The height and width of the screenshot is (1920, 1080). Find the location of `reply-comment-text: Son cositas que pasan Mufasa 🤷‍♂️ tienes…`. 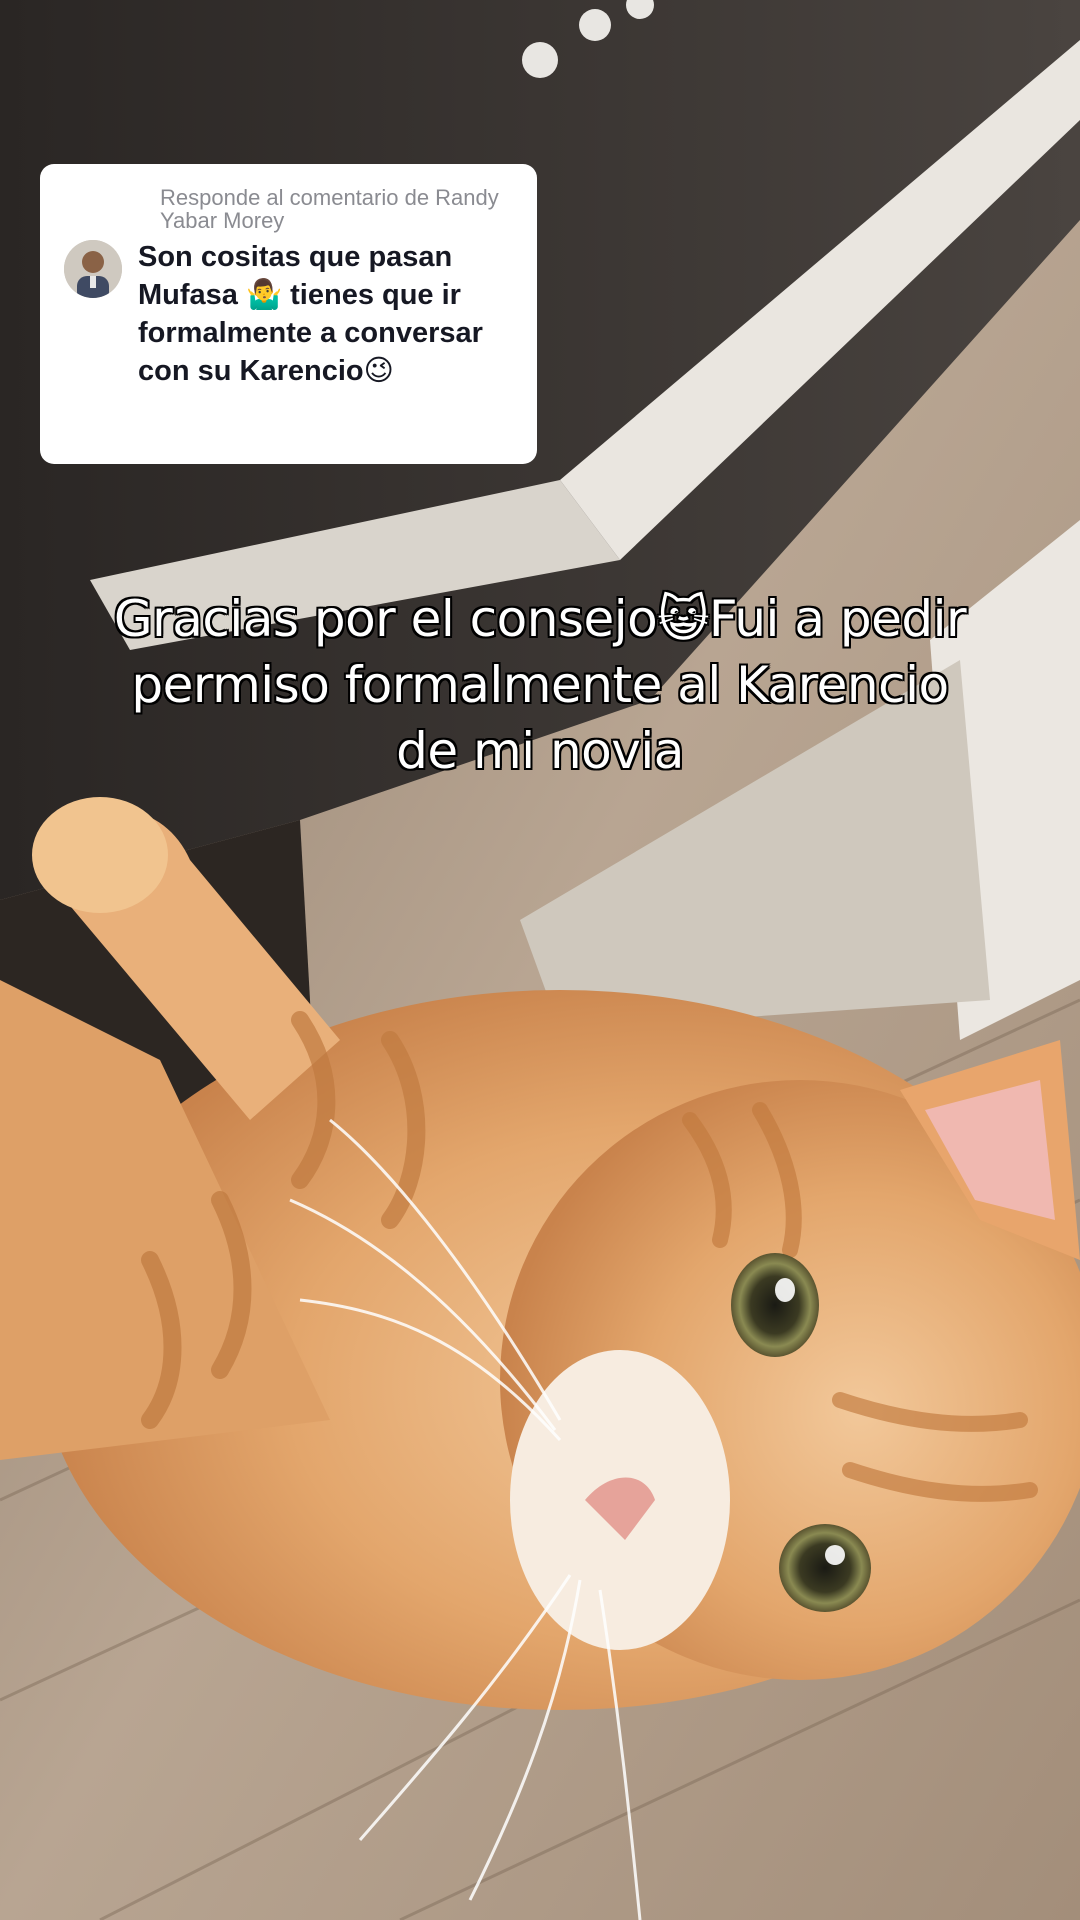

reply-comment-text: Son cositas que pasan Mufasa 🤷‍♂️ tienes… is located at coordinates (310, 314).